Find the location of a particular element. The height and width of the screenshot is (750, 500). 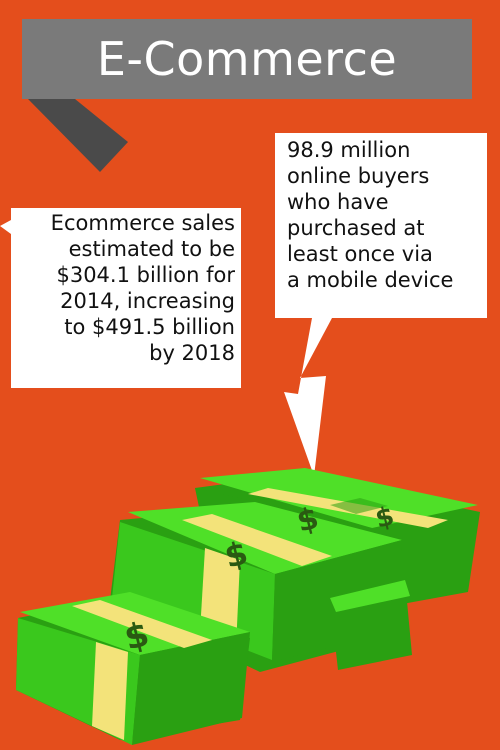

callout-line: estimated to be is located at coordinates (151, 249).